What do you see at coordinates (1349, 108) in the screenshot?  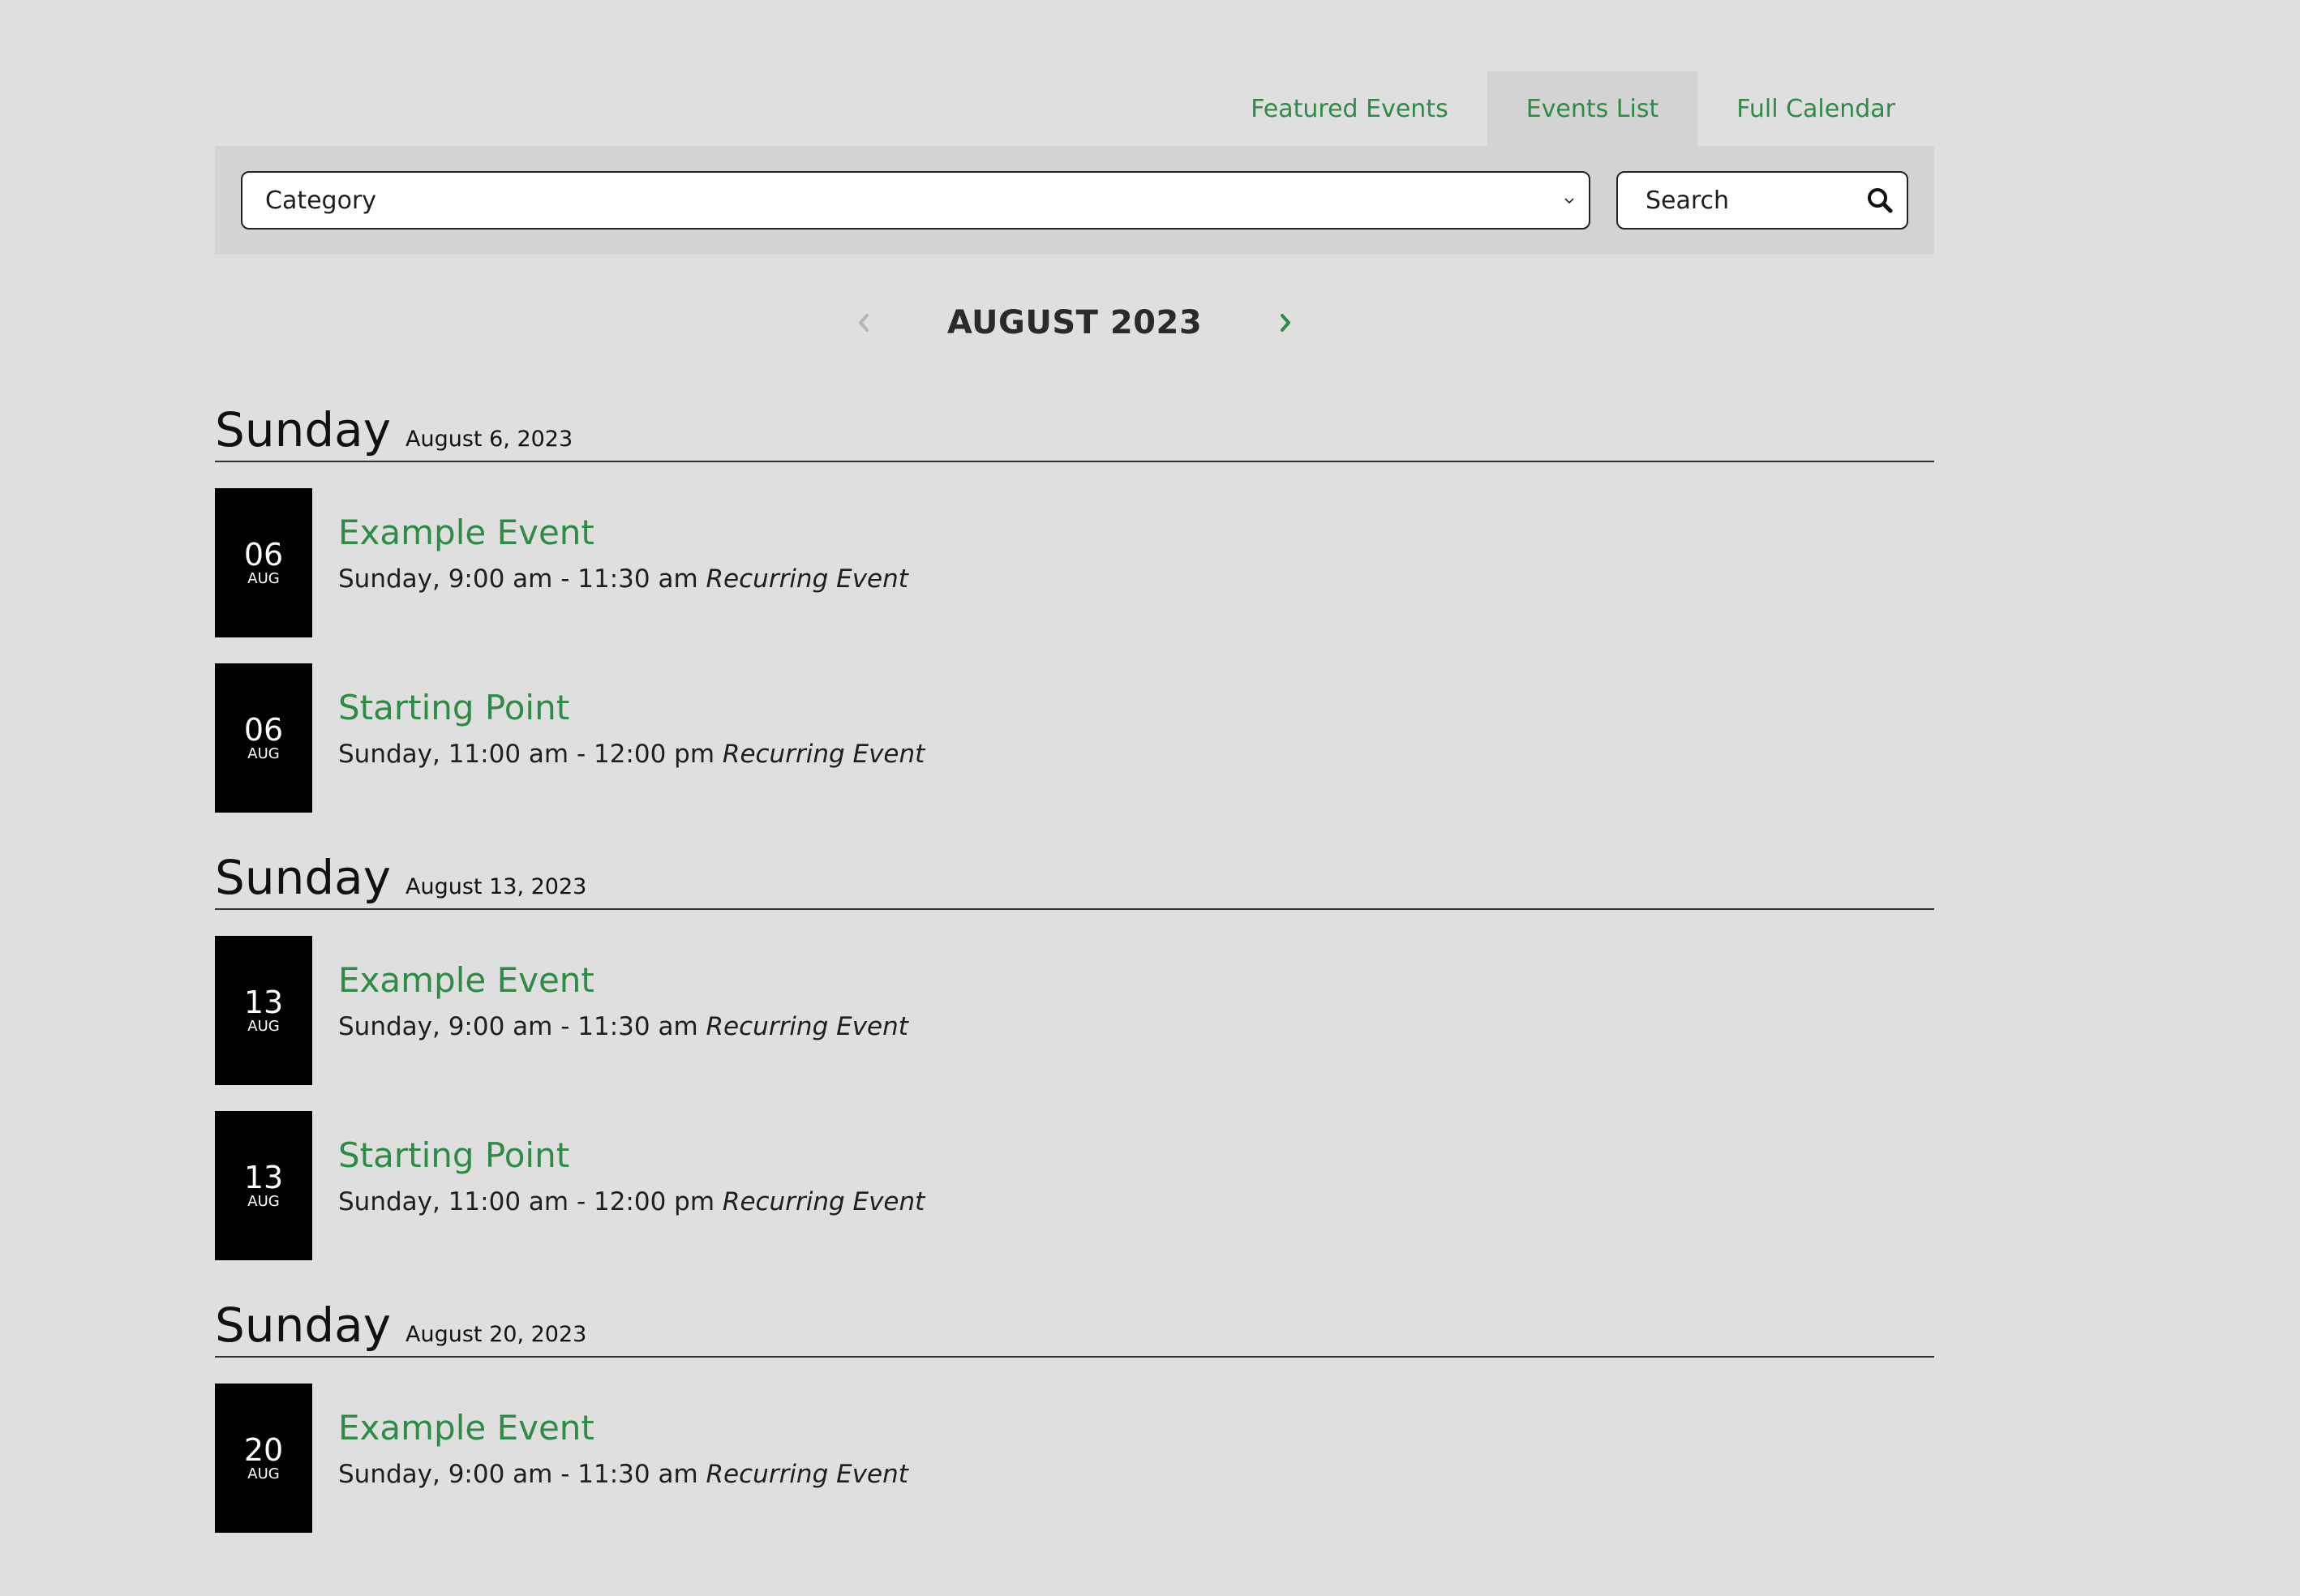 I see `tab-featured-events: Featured Events` at bounding box center [1349, 108].